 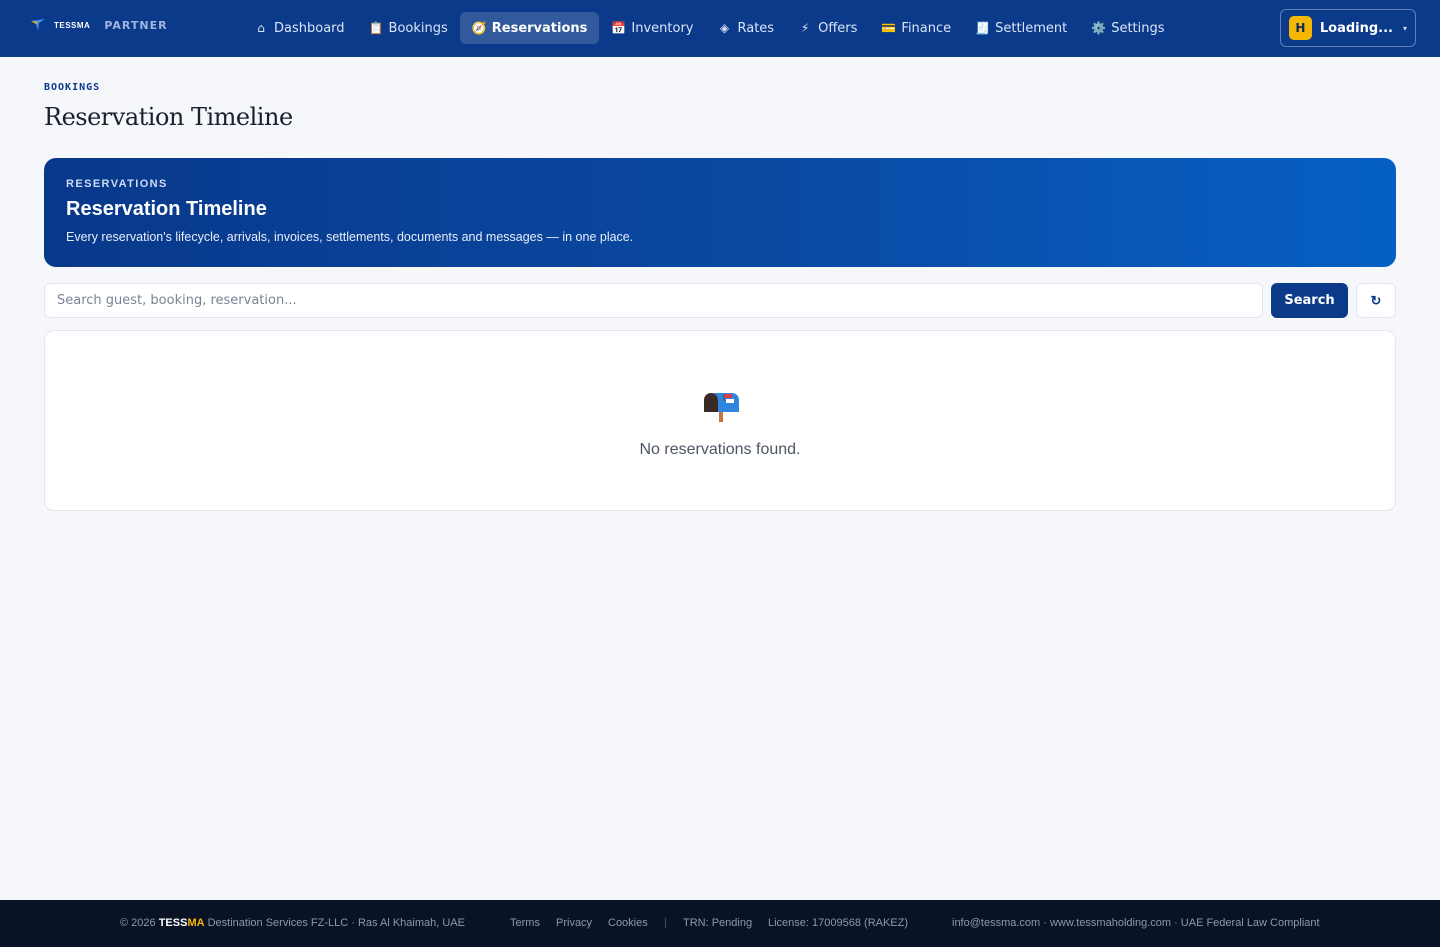 I want to click on home-icon: ⌂, so click(x=261, y=28).